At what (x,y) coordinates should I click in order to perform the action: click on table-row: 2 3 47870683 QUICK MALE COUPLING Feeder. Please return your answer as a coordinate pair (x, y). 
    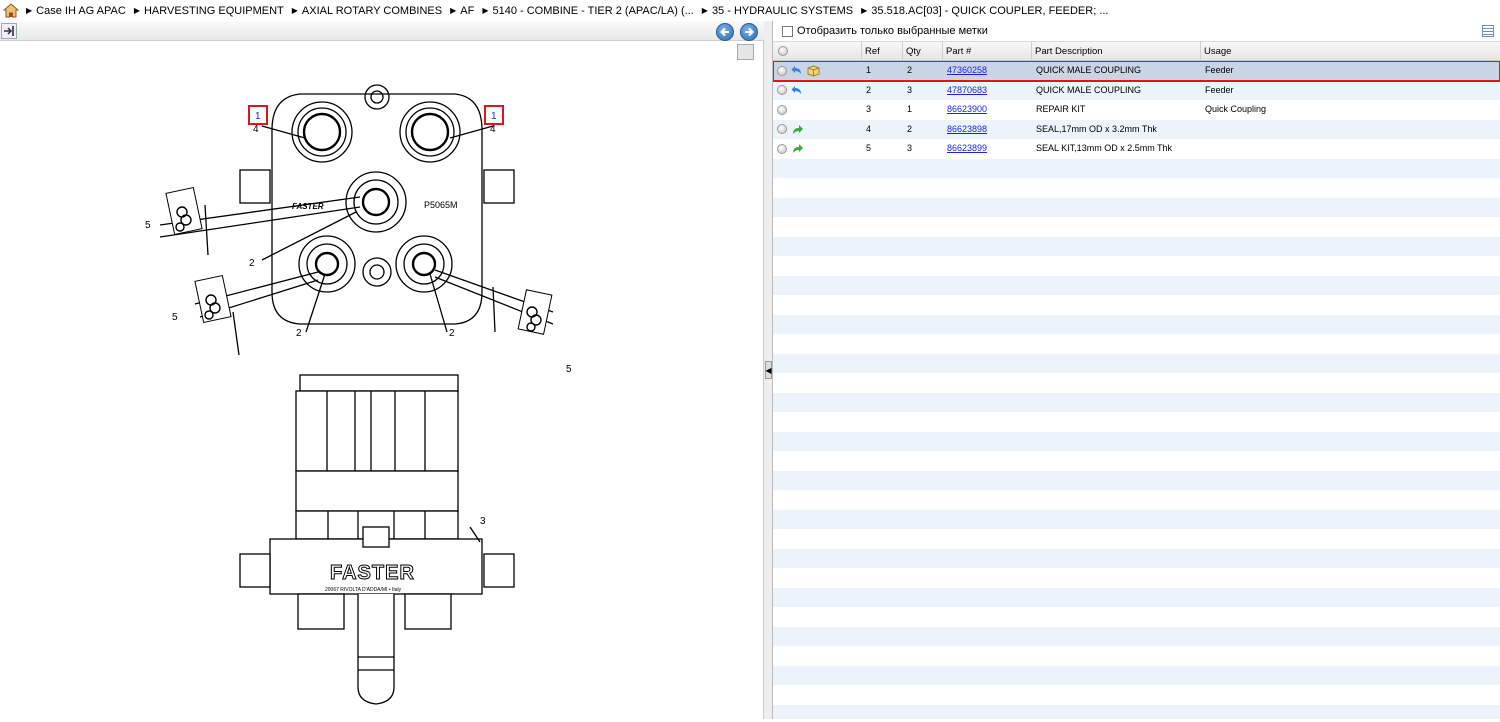
    Looking at the image, I should click on (1136, 90).